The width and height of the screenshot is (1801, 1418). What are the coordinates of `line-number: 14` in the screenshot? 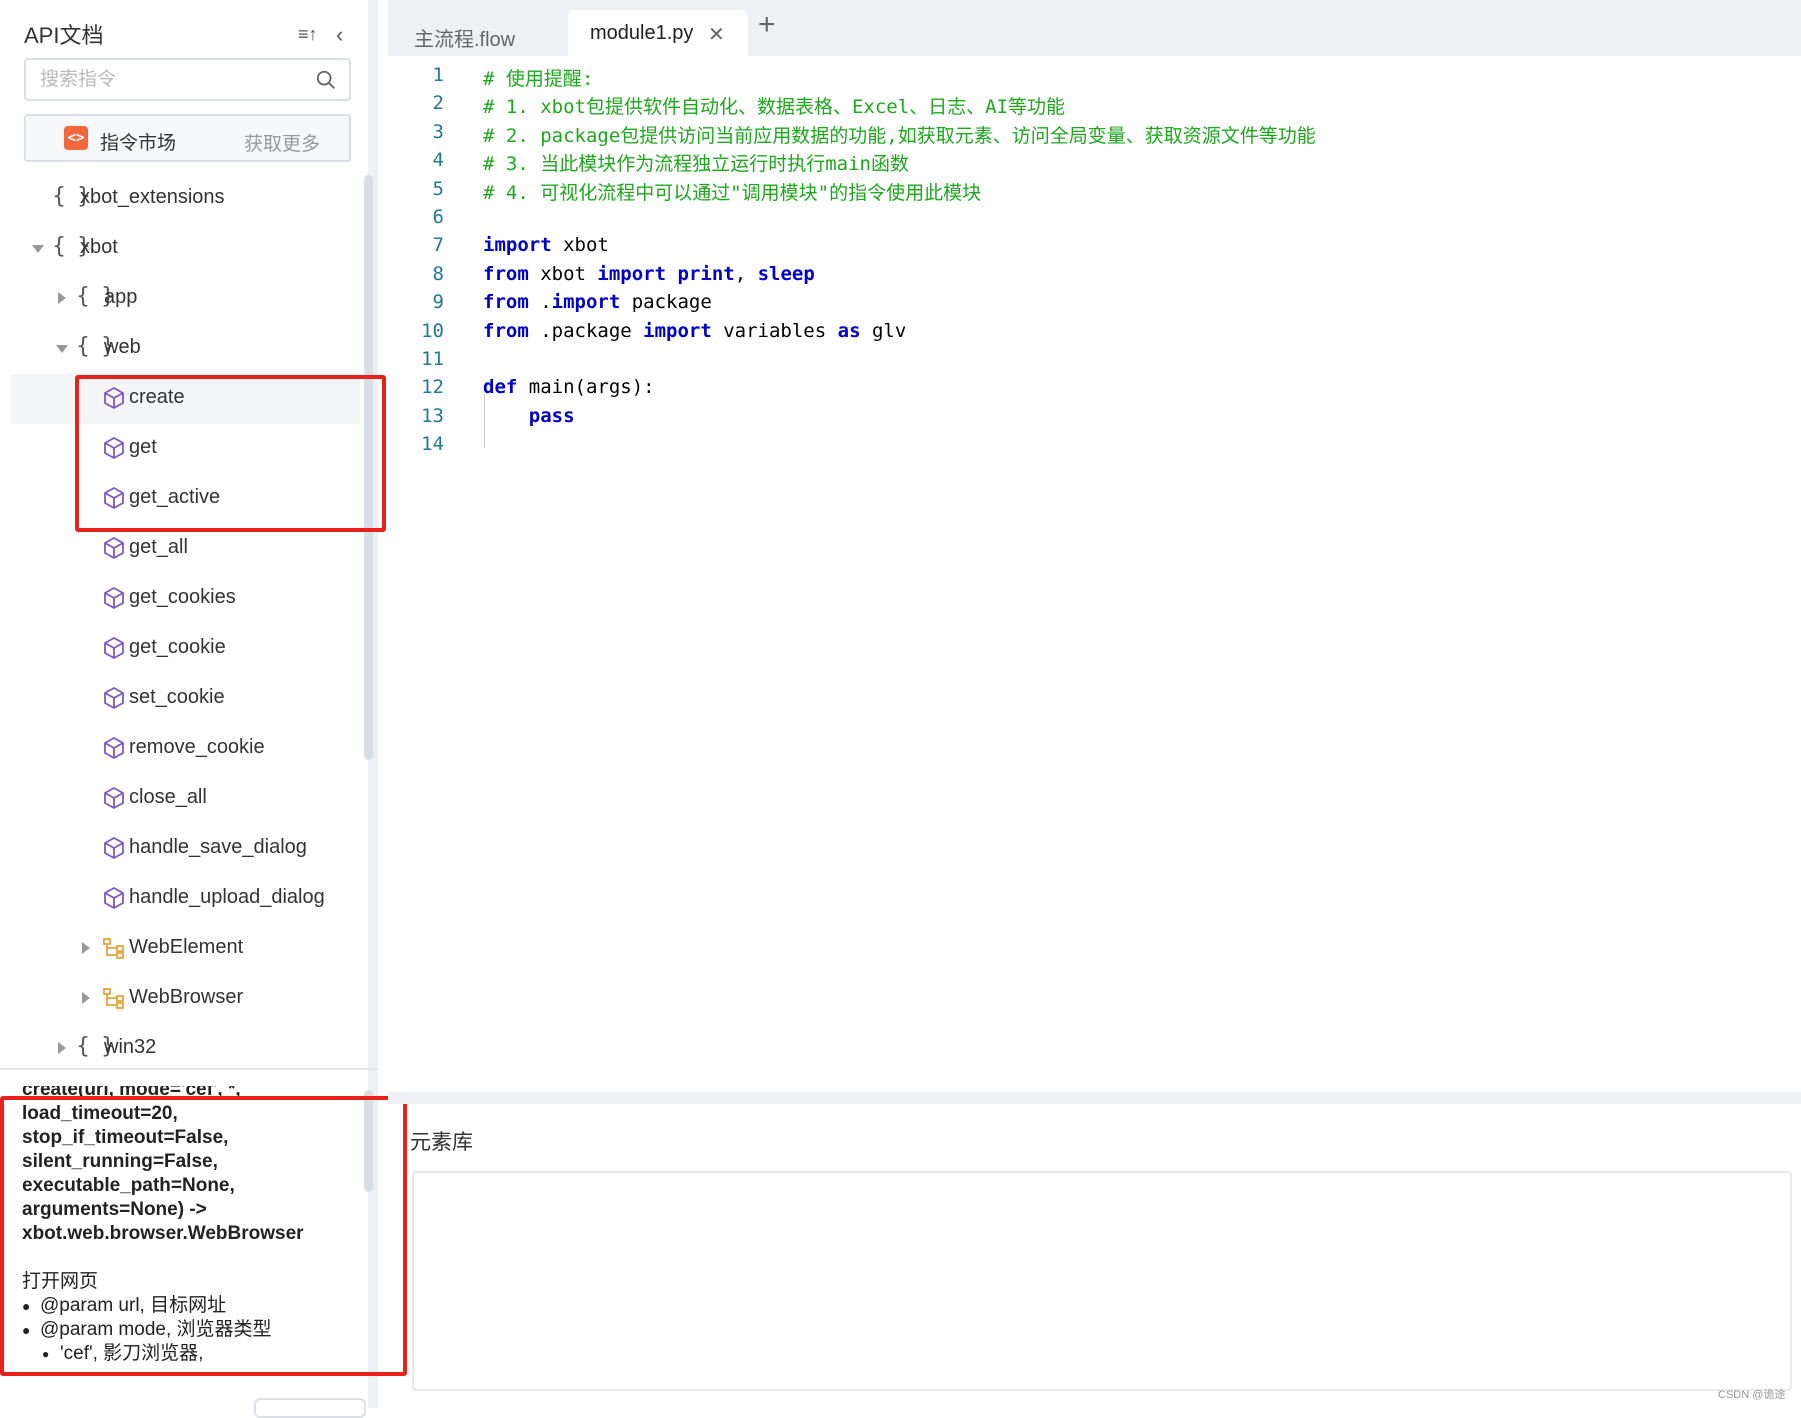 It's located at (432, 444).